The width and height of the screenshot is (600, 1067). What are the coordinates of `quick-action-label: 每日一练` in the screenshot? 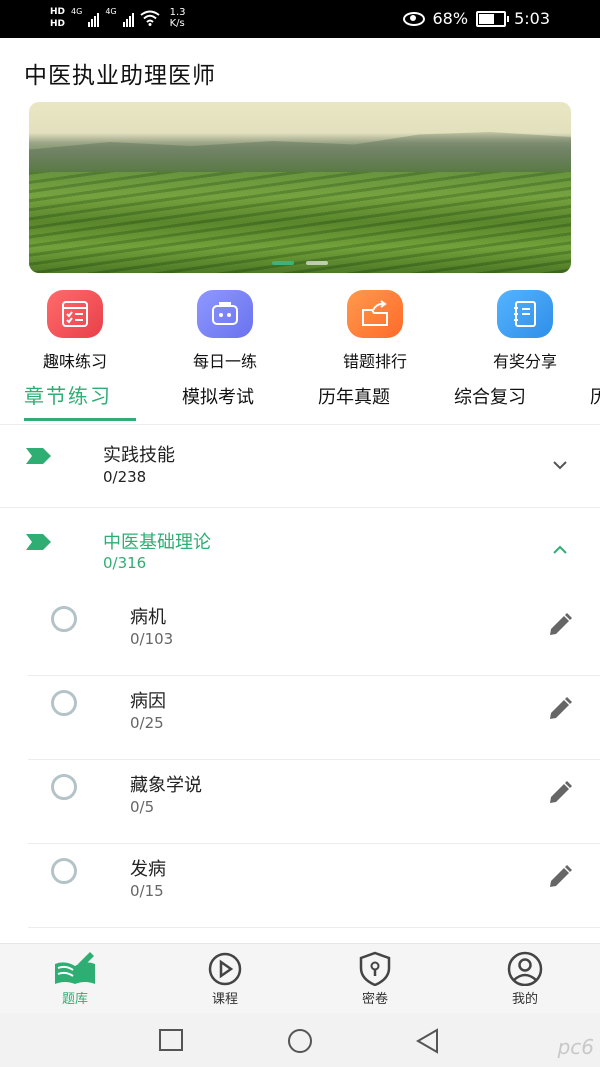 It's located at (224, 361).